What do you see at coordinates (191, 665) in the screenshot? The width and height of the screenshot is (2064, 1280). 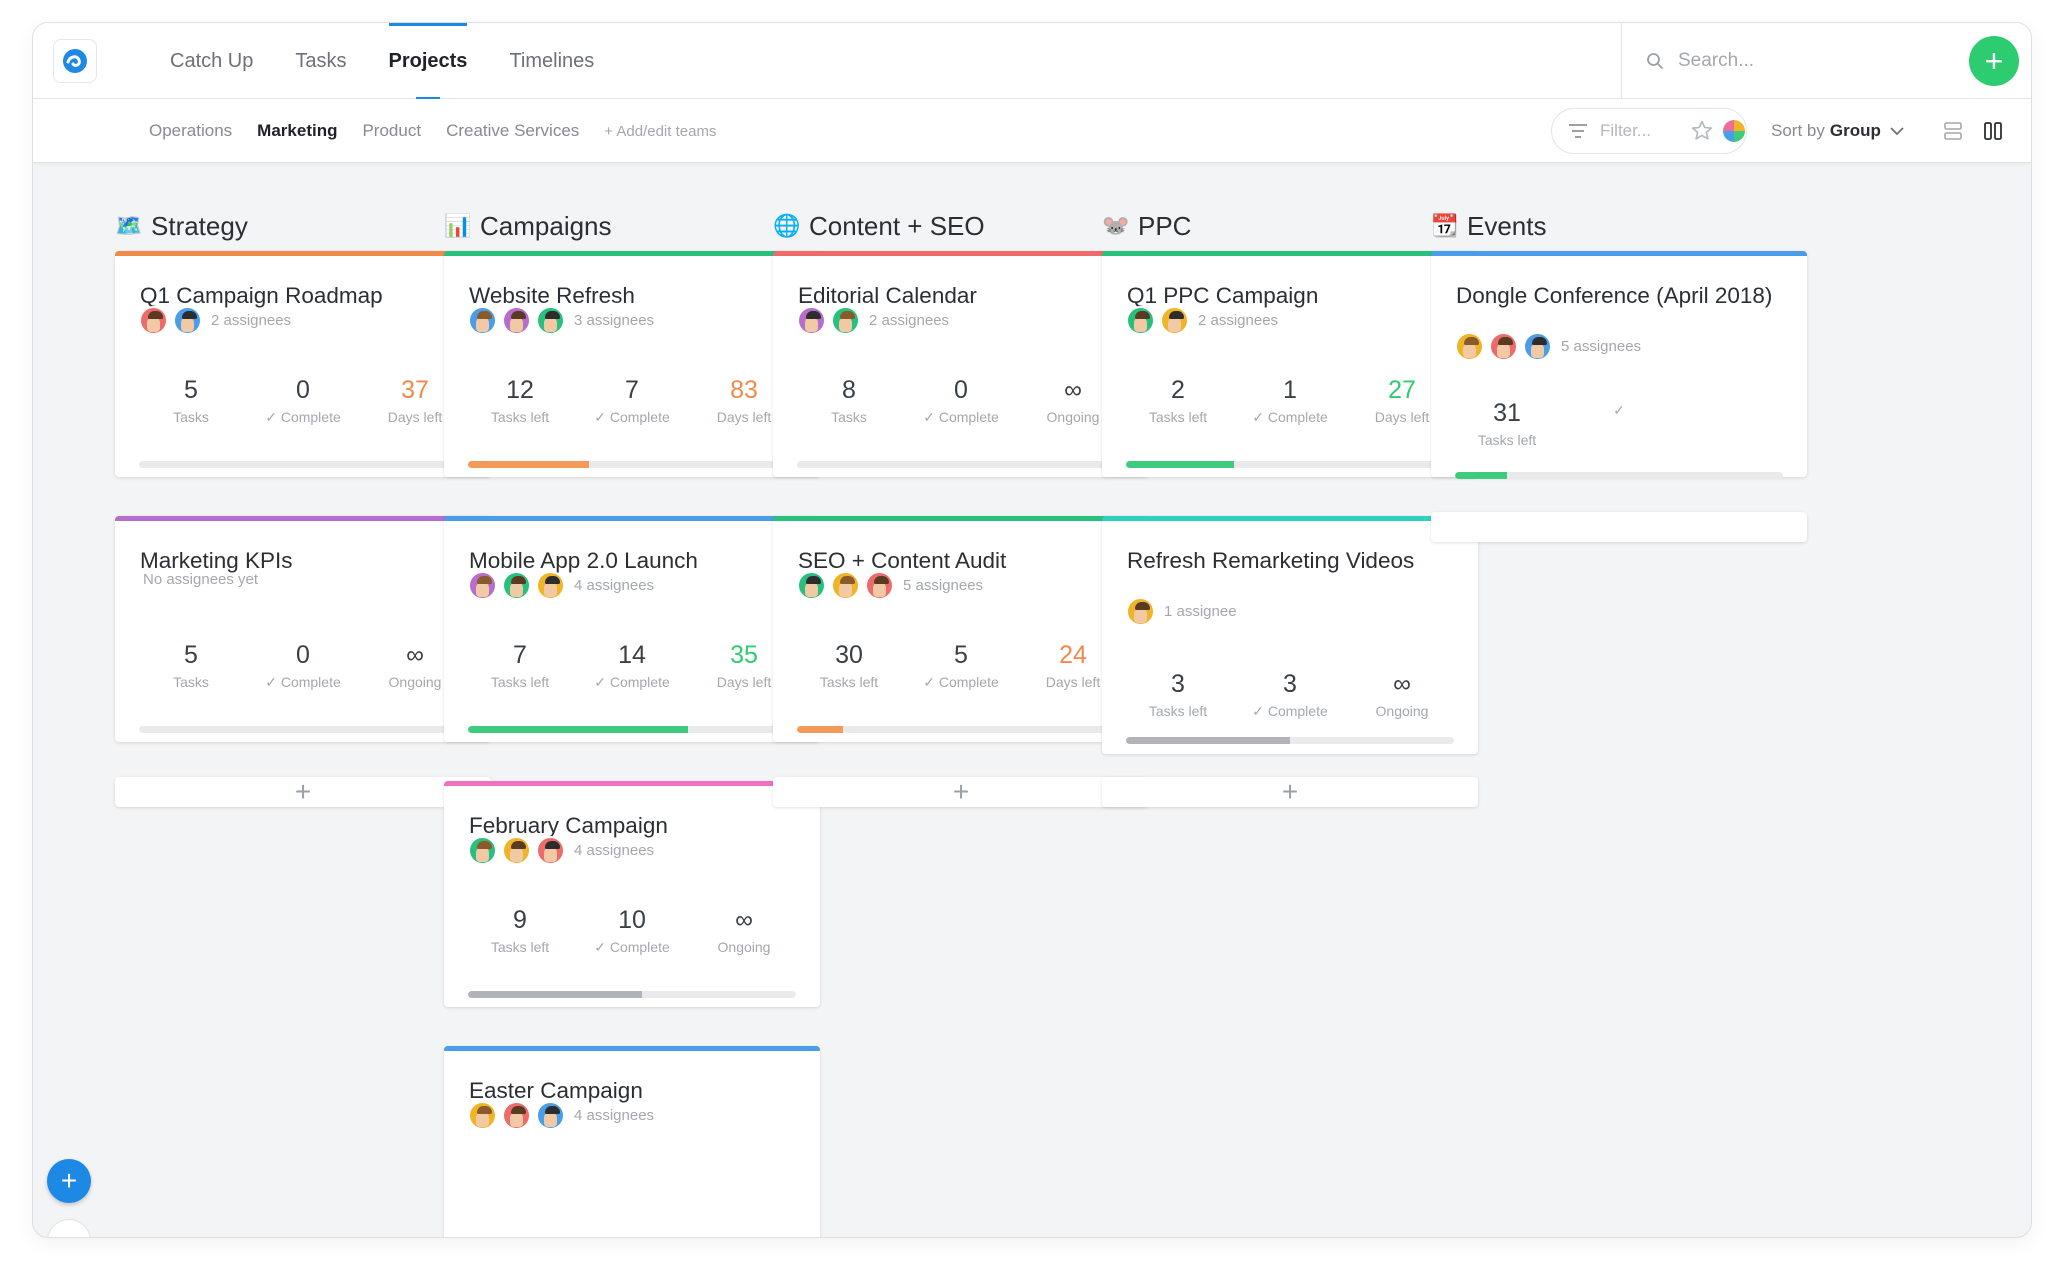 I see `stat-block: 5 Tasks` at bounding box center [191, 665].